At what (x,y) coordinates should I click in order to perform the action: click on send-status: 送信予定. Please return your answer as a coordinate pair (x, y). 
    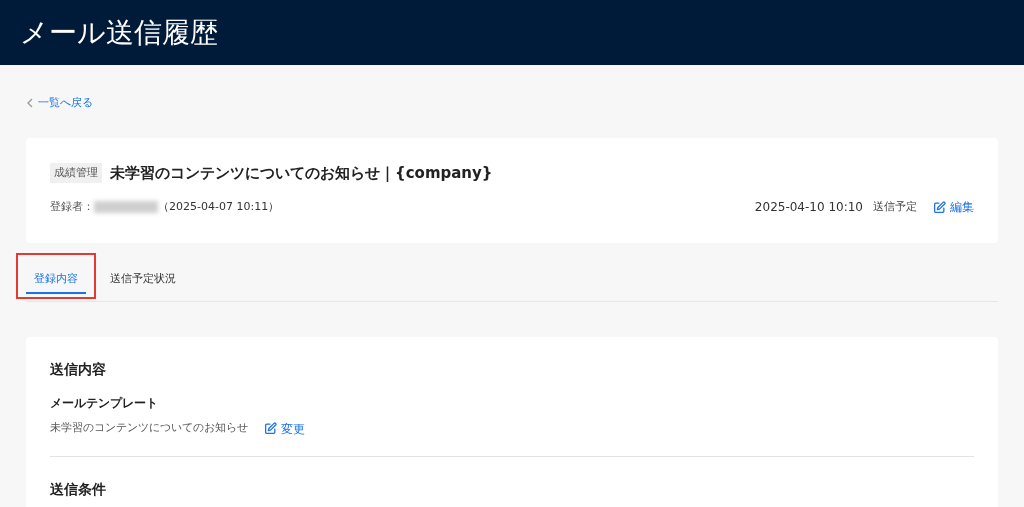
    Looking at the image, I should click on (895, 206).